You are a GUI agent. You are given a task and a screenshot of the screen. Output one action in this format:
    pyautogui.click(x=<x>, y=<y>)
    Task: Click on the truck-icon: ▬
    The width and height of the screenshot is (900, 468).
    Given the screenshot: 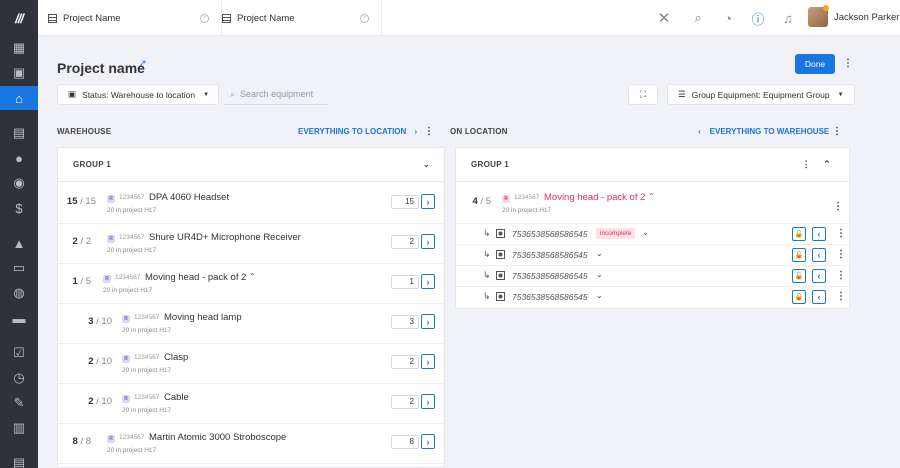 What is the action you would take?
    pyautogui.click(x=19, y=318)
    